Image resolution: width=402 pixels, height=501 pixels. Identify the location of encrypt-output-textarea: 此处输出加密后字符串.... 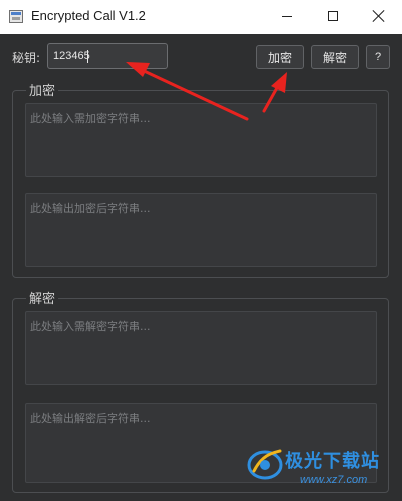
(201, 230).